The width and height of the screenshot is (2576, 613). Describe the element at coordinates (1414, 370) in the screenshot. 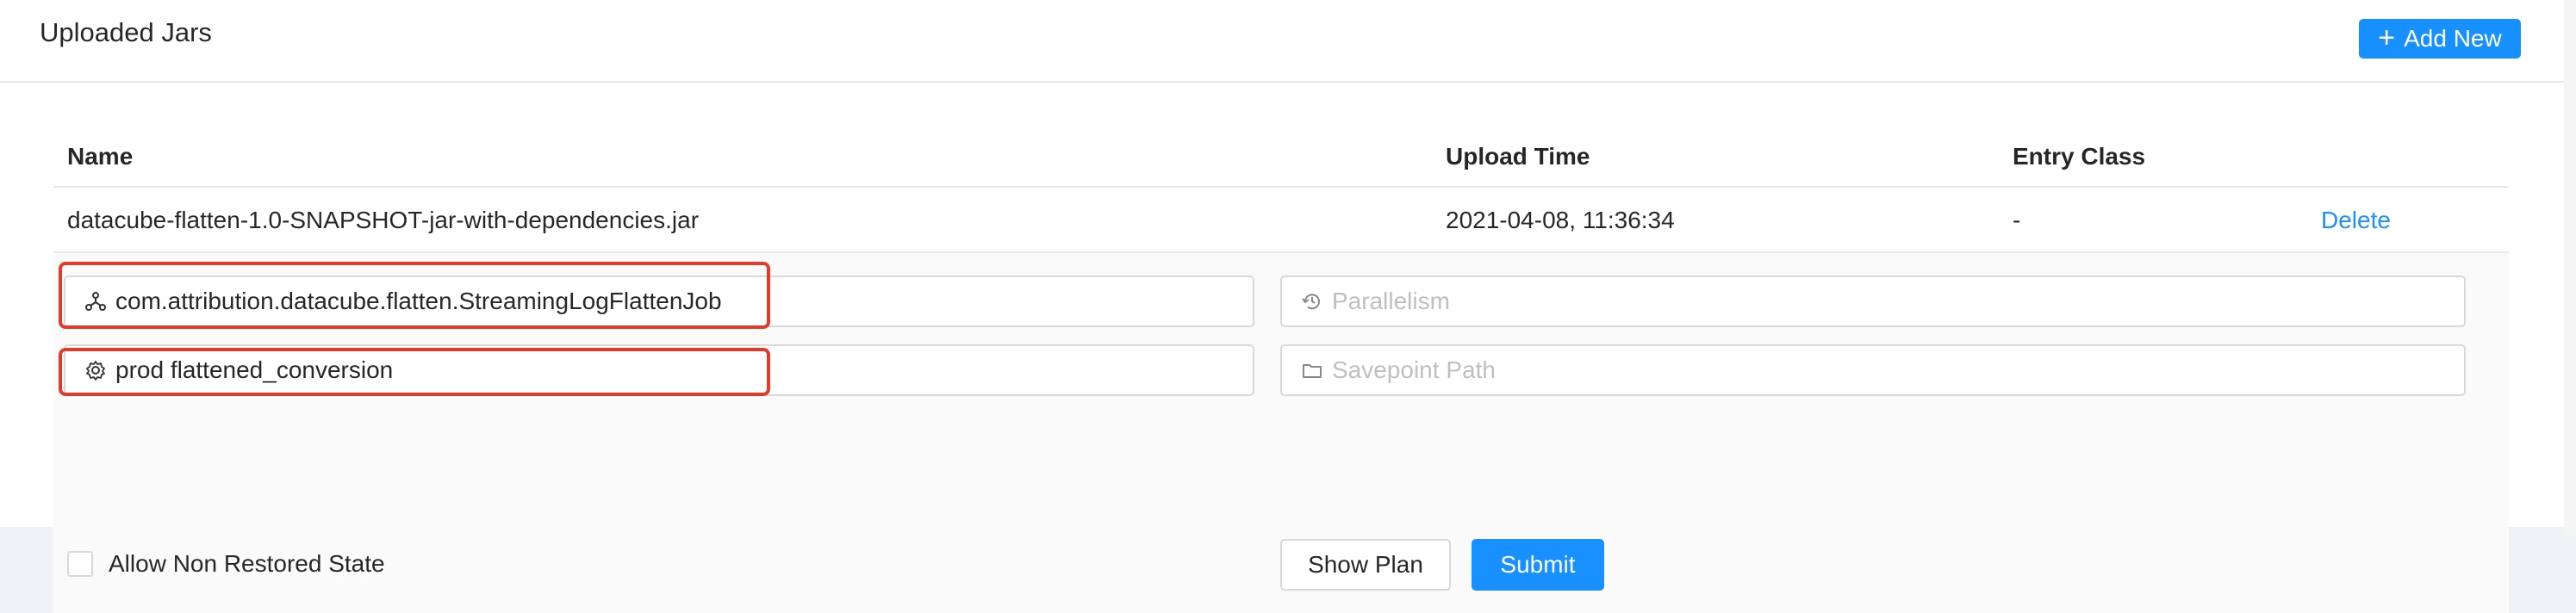

I see `savepoint-placeholder: Savepoint Path` at that location.